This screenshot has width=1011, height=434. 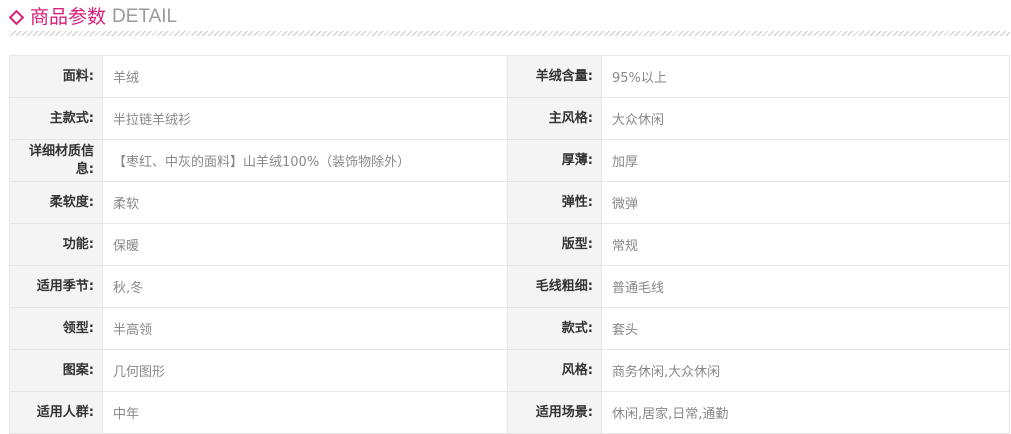 I want to click on param-value: 休闲,居家,日常,通勤, so click(x=805, y=412).